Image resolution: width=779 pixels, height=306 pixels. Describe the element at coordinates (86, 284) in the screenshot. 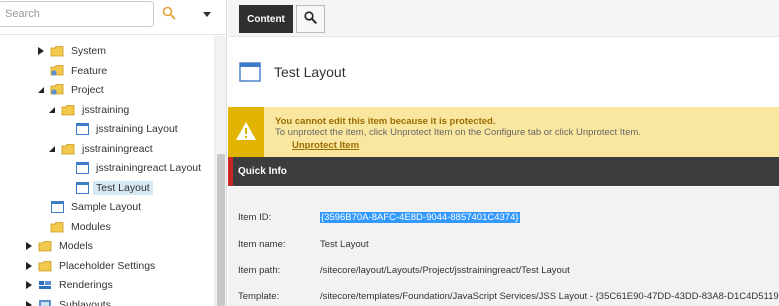

I see `tree-node-label: Renderings` at that location.